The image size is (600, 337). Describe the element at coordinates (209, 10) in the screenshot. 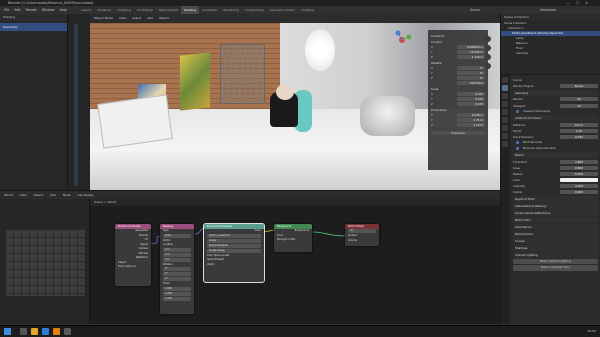

I see `tab-animation: Animation` at that location.